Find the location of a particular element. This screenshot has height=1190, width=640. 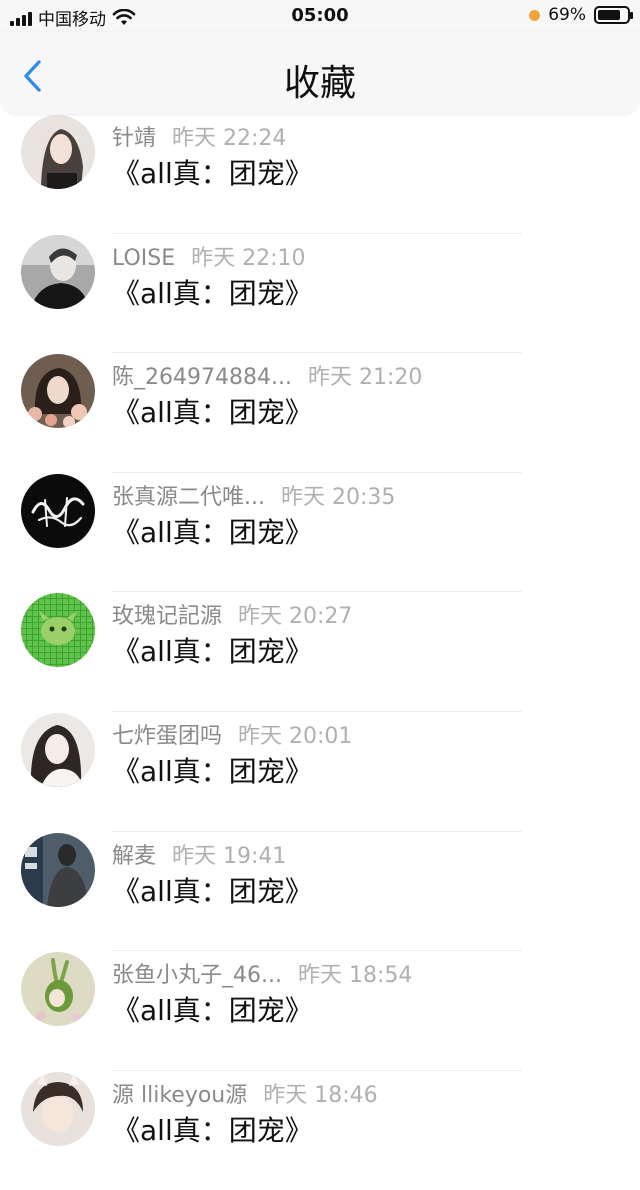

item-meta: 玫瑰记記源 昨天 20:27 is located at coordinates (232, 614).